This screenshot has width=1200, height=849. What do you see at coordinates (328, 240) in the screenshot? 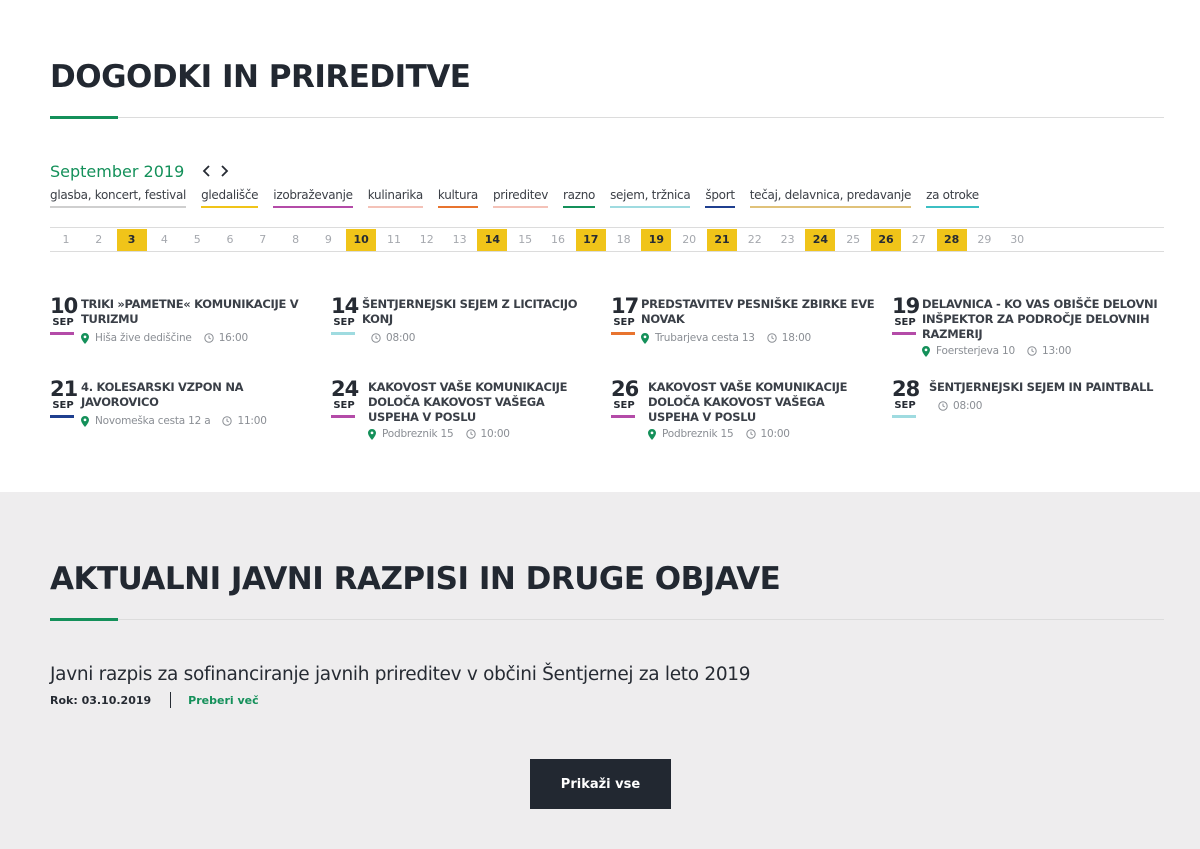
I see `calendar-day: 9` at bounding box center [328, 240].